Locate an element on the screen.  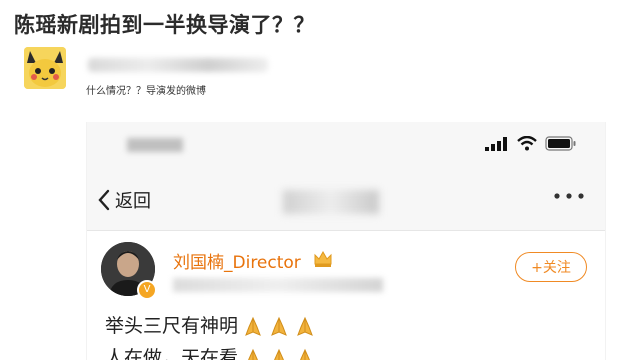
carrier-blurred is located at coordinates (155, 145).